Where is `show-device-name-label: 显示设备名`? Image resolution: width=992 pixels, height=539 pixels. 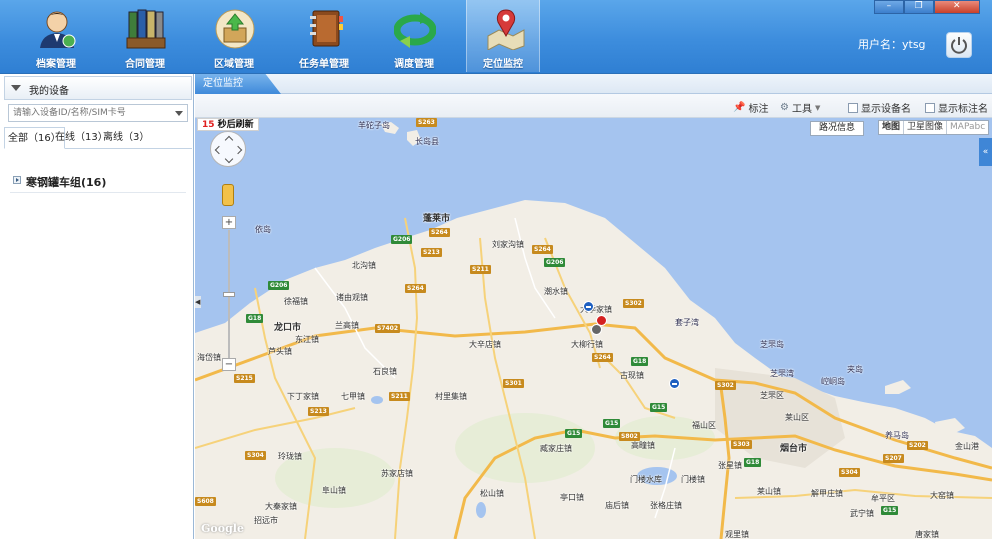
show-device-name-label: 显示设备名 is located at coordinates (886, 109).